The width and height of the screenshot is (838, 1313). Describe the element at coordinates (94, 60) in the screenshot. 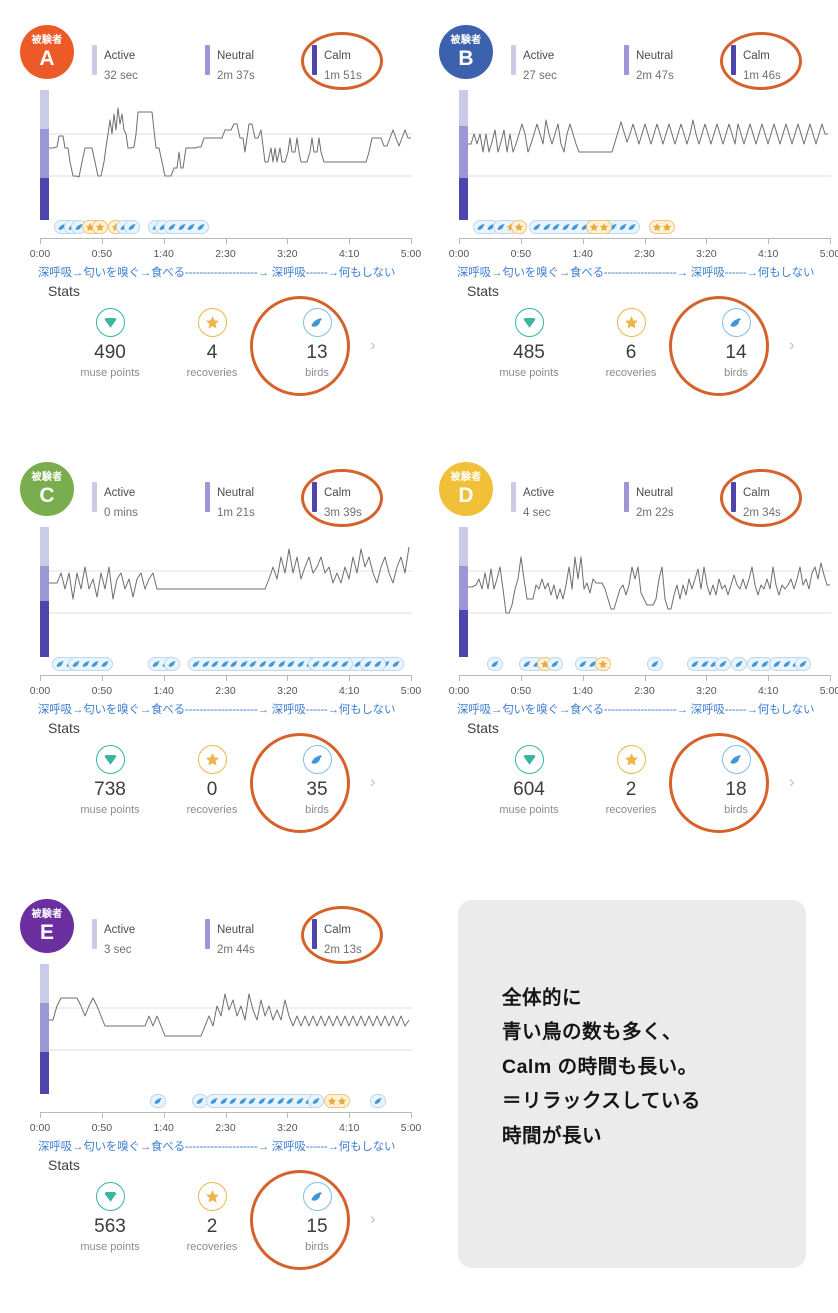

I see `active-color-bar` at that location.